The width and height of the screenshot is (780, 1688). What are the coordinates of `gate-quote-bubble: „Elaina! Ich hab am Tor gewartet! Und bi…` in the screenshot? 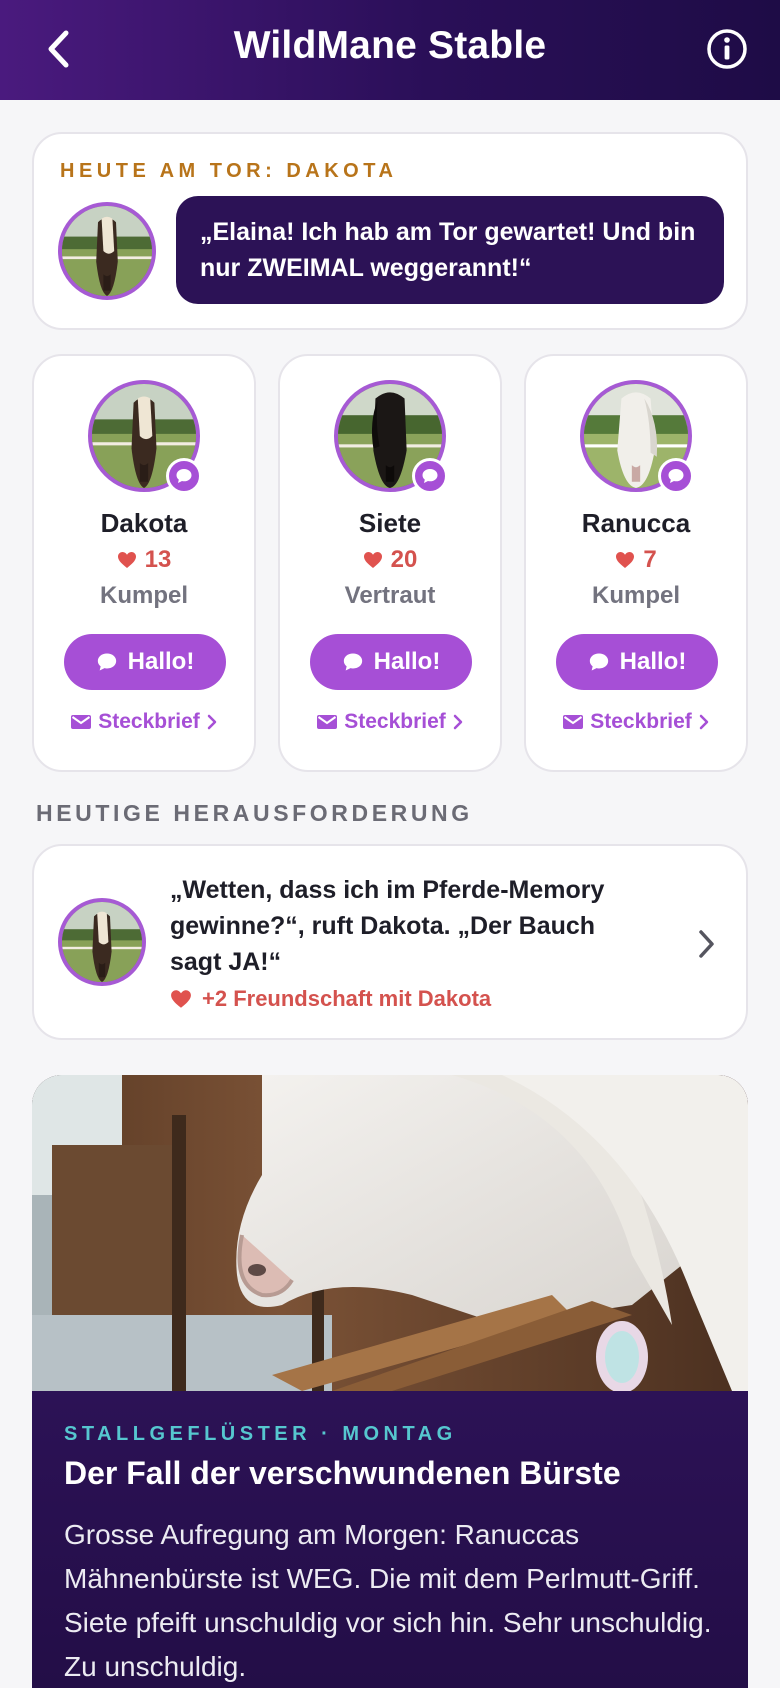 It's located at (450, 250).